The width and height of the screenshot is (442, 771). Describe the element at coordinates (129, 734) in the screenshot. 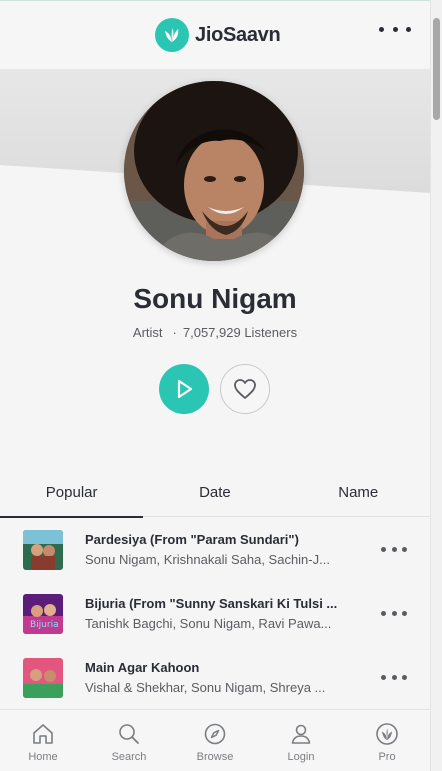

I see `search-icon` at that location.